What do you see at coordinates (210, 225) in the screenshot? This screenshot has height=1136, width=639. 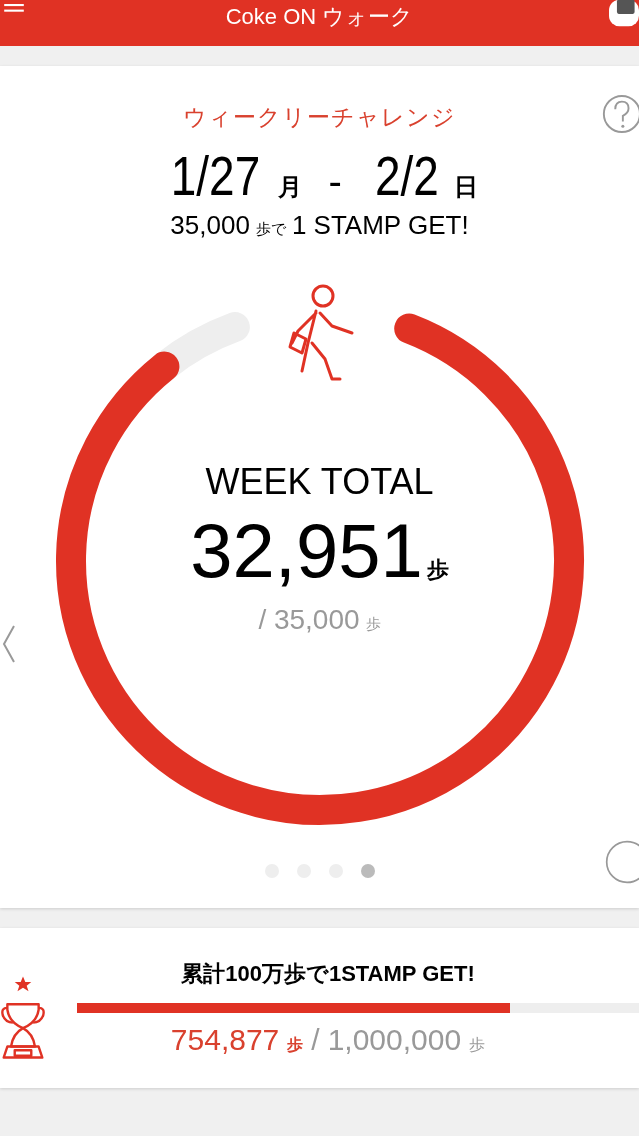 I see `goal-steps: 35,000` at bounding box center [210, 225].